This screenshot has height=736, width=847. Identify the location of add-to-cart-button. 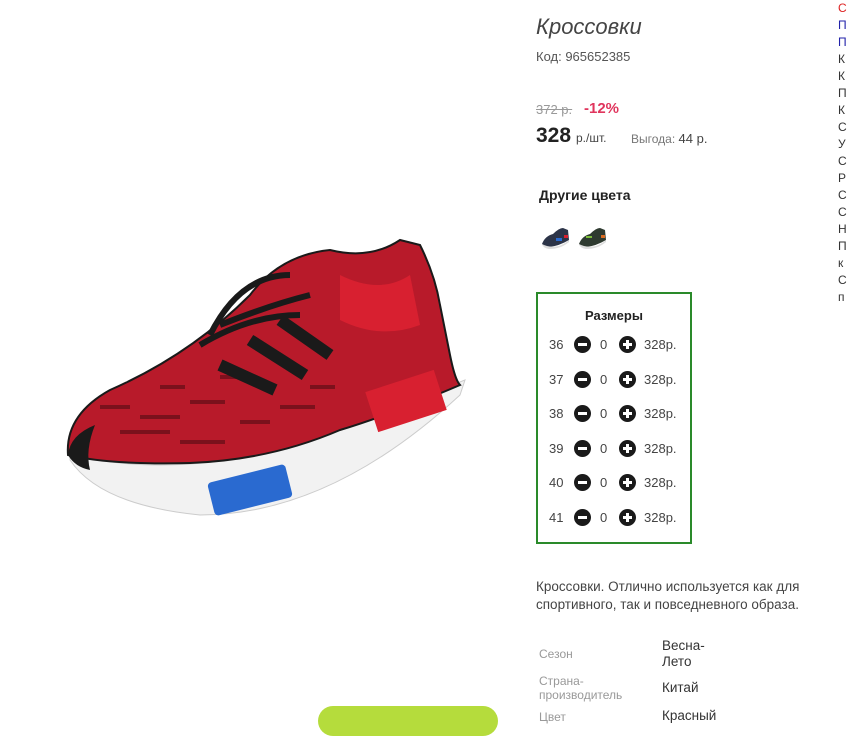
(408, 721).